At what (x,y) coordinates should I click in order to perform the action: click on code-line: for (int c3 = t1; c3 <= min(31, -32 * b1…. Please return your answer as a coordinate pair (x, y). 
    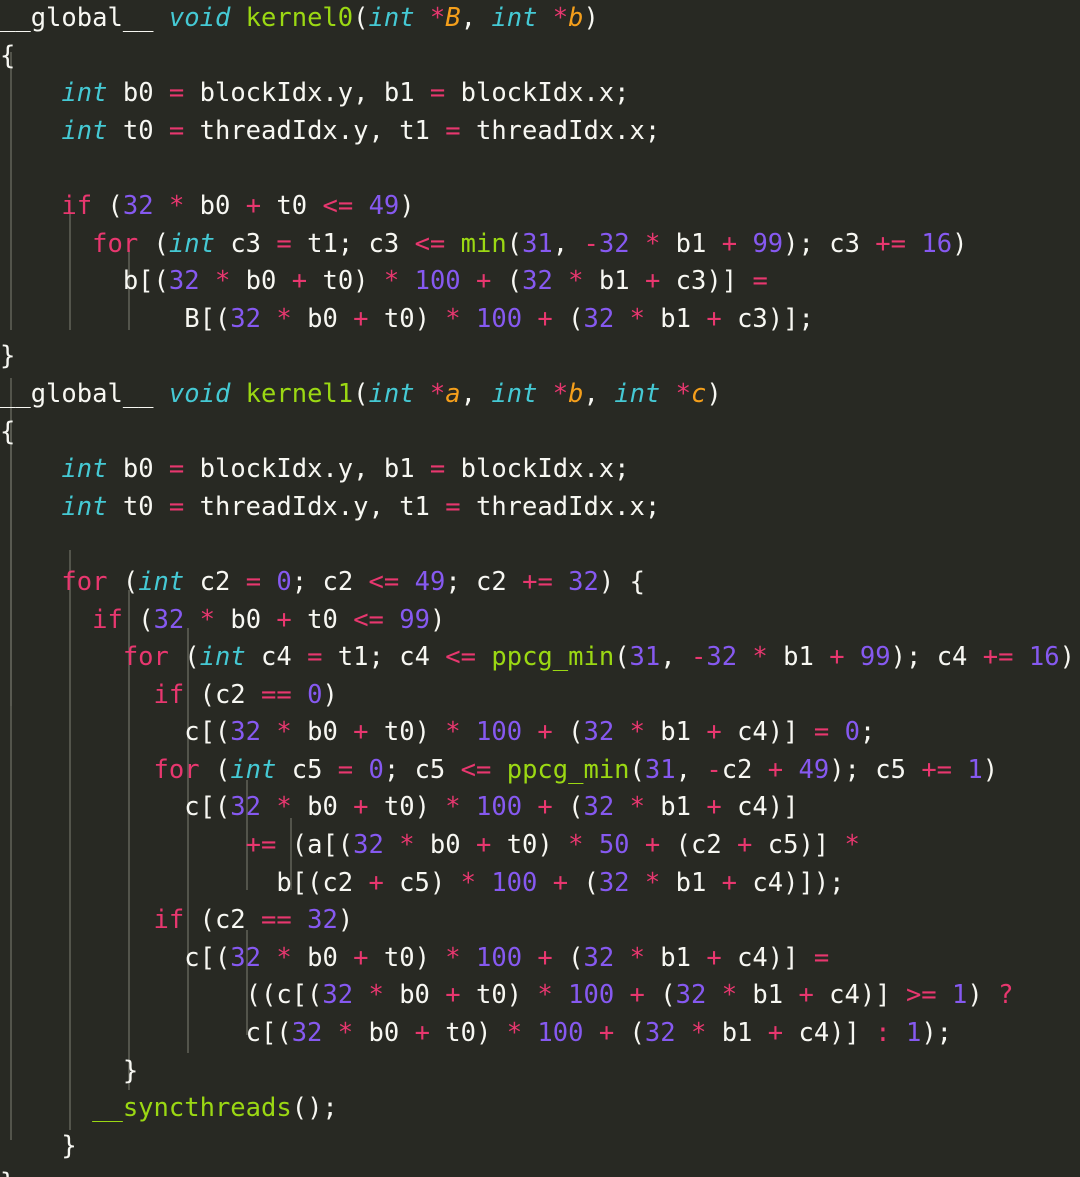
    Looking at the image, I should click on (540, 245).